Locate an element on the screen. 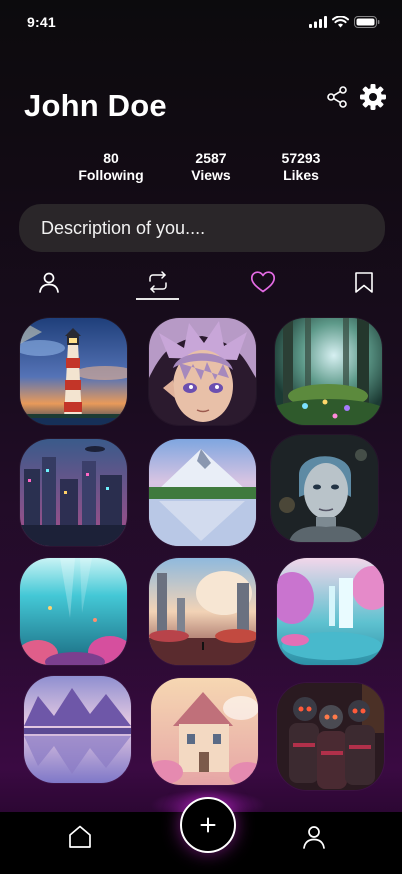 The width and height of the screenshot is (402, 874). purple-mountains-image is located at coordinates (77, 729).